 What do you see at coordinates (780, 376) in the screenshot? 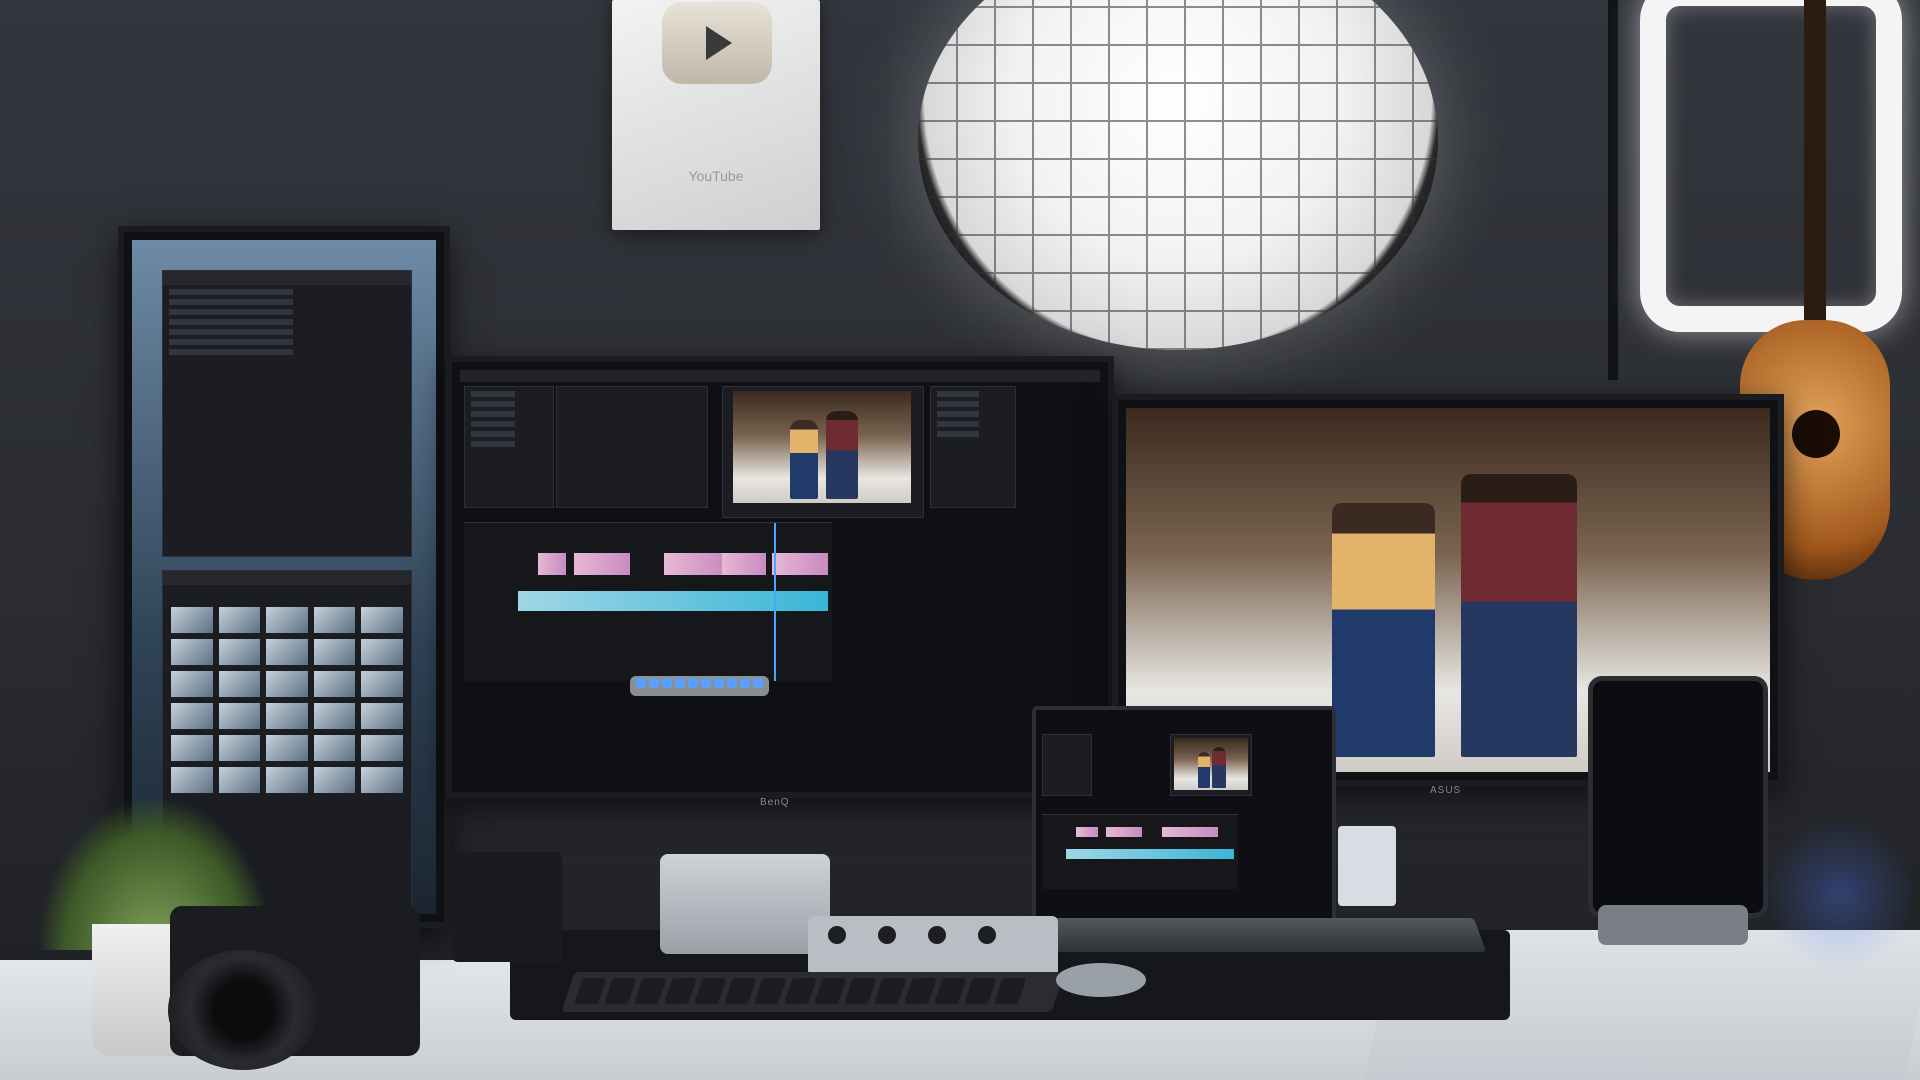
I see `app-menubar` at bounding box center [780, 376].